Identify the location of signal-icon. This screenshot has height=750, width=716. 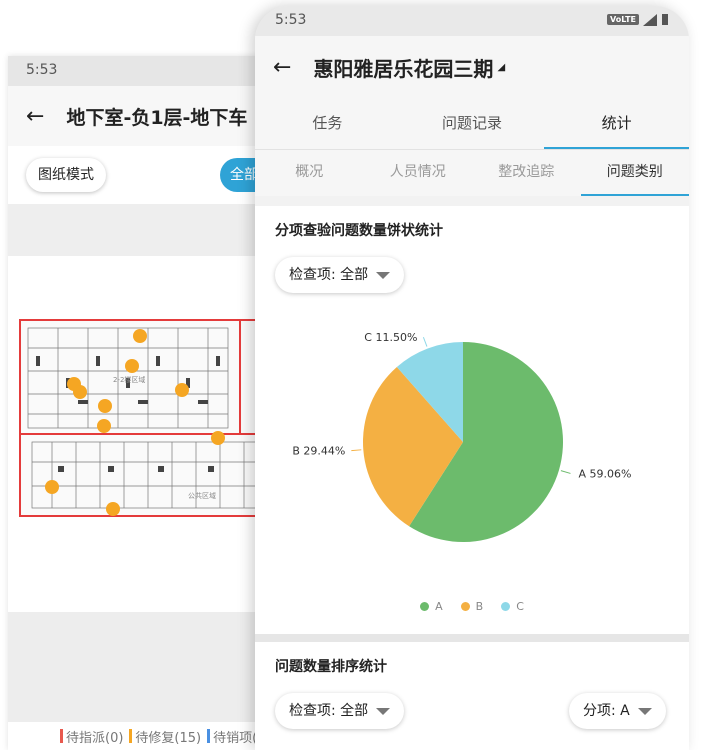
(650, 19).